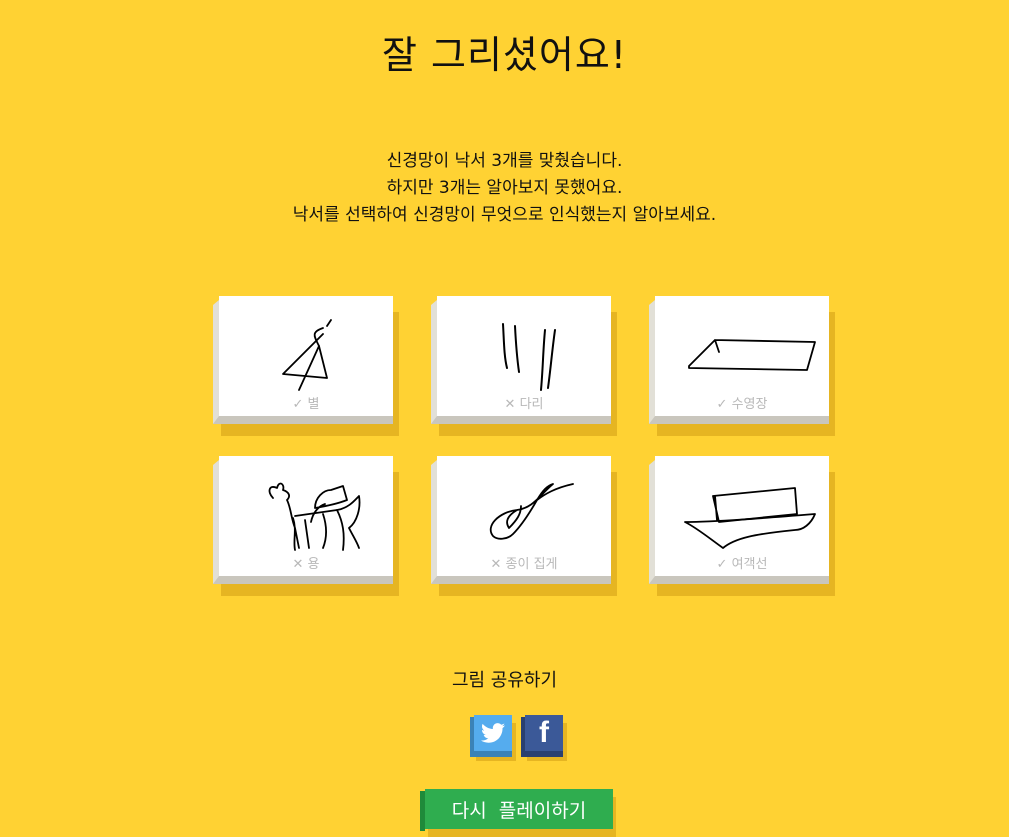 The width and height of the screenshot is (1009, 837). What do you see at coordinates (314, 516) in the screenshot?
I see `dragon-doodle` at bounding box center [314, 516].